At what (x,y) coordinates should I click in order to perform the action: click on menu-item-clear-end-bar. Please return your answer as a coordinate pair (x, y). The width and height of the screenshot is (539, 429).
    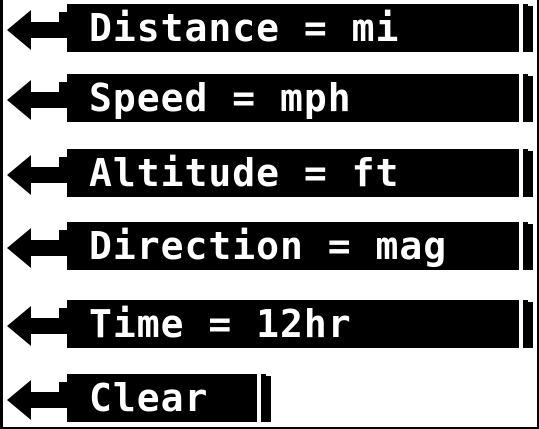
    Looking at the image, I should click on (268, 399).